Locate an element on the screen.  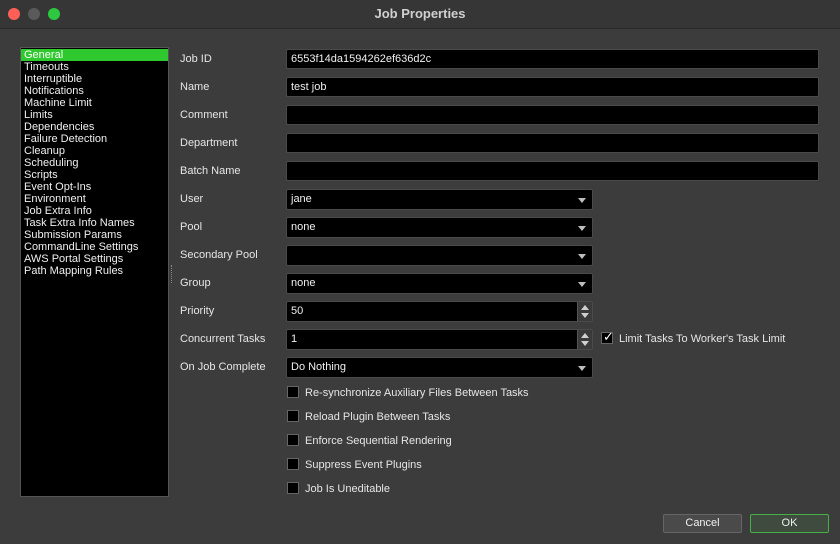
suppress-event-plugins-row: Suppress Event Plugins is located at coordinates (354, 466).